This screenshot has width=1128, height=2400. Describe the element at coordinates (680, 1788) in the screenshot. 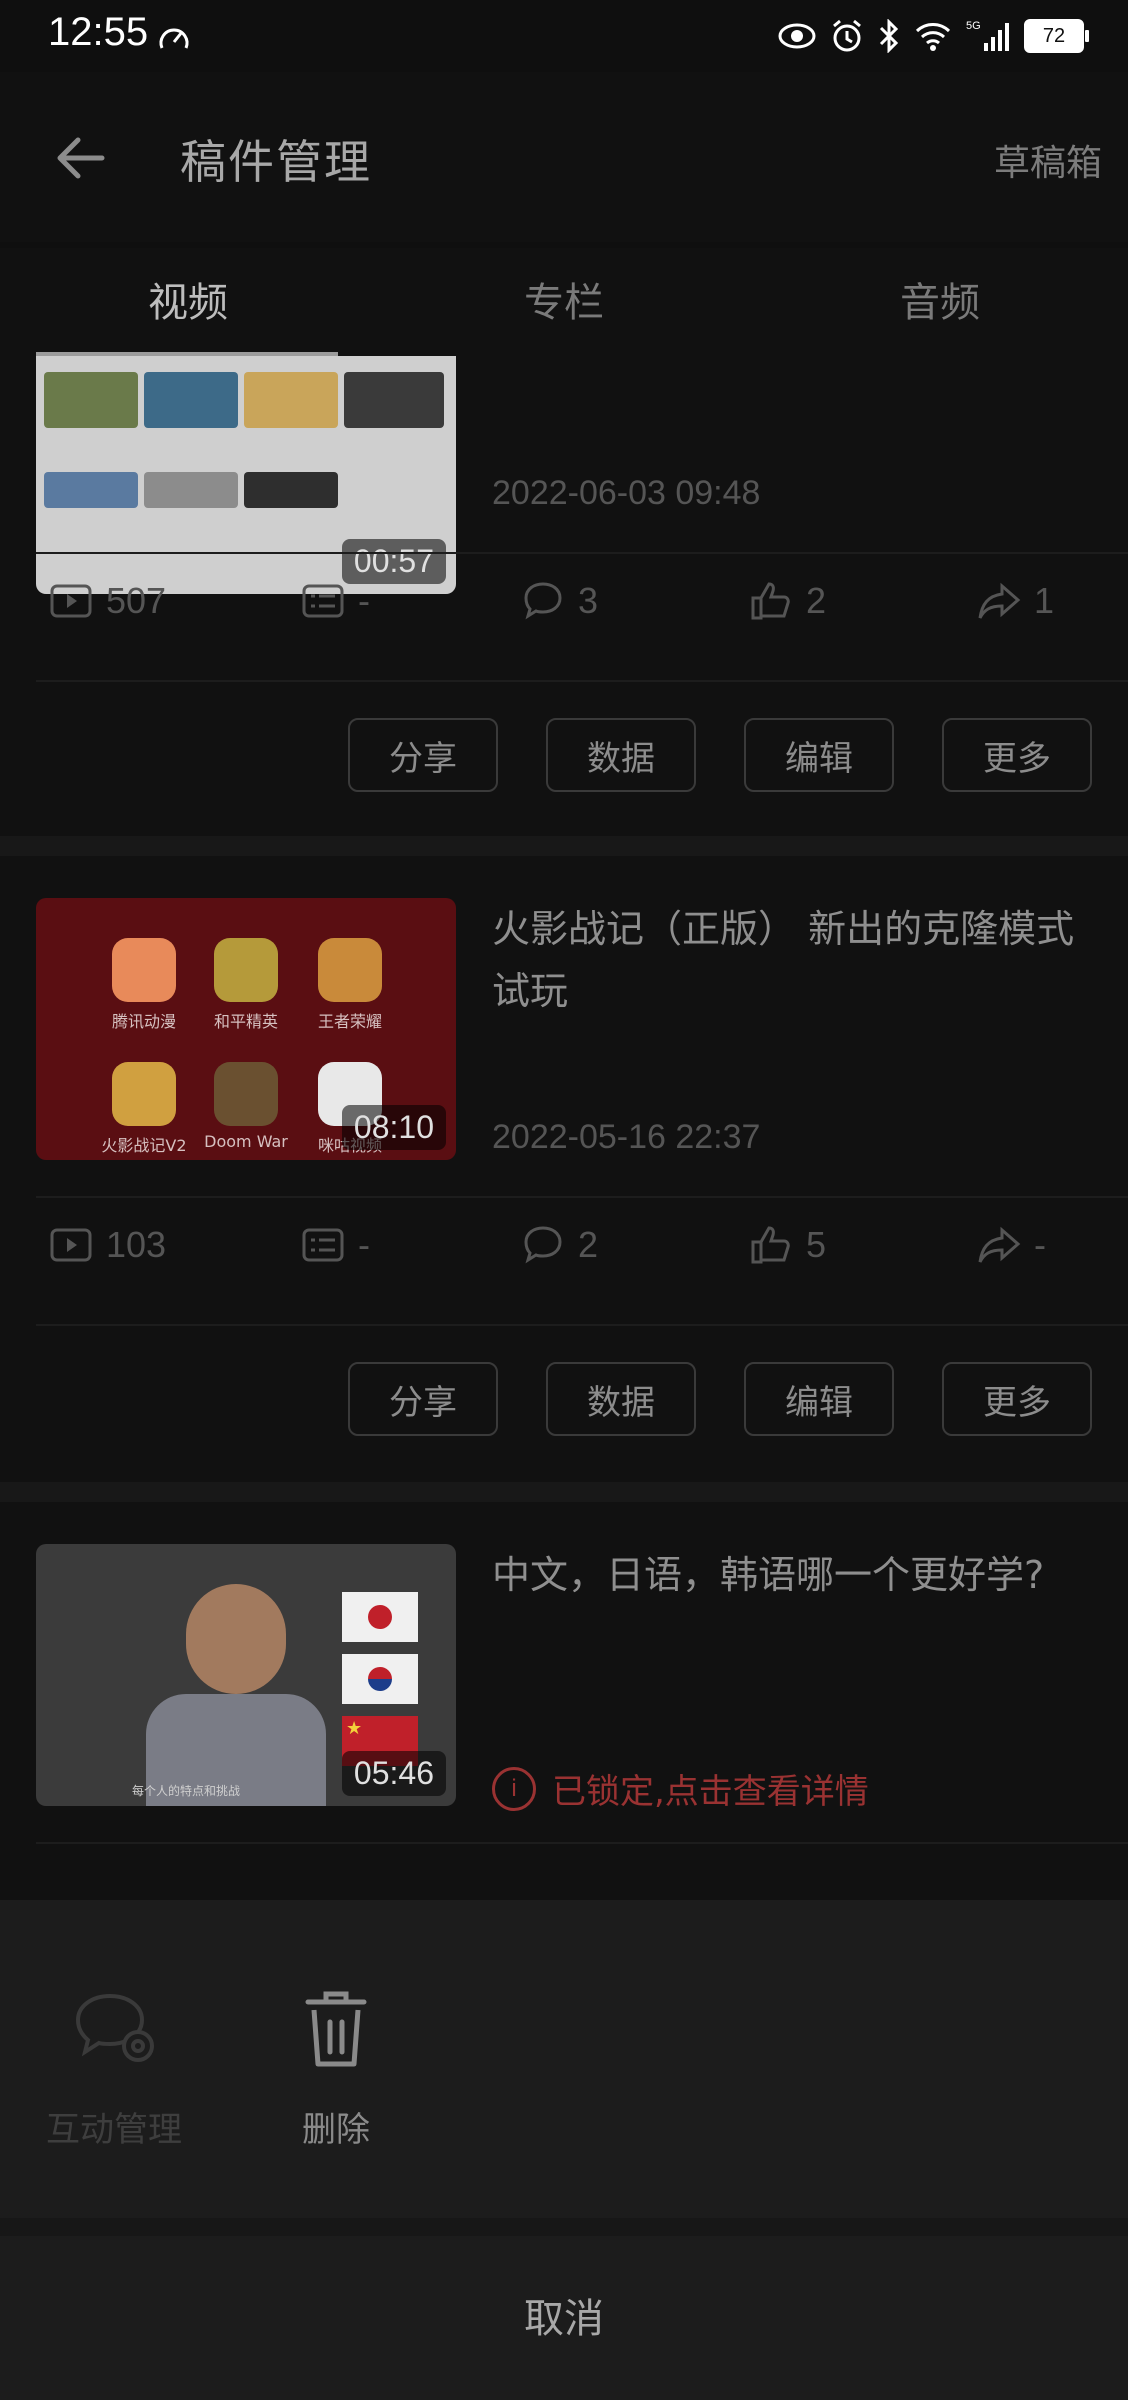

I see `locked-notice: i 已锁定,点击查看详情` at that location.